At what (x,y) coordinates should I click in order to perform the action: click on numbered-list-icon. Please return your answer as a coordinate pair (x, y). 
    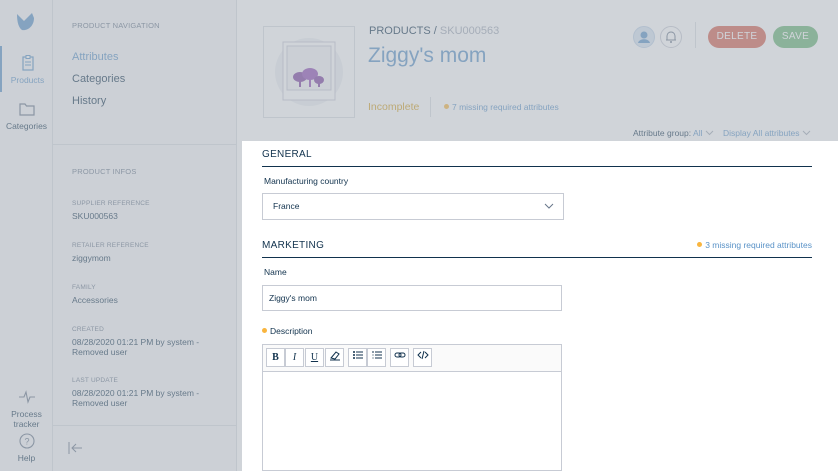
    Looking at the image, I should click on (377, 355).